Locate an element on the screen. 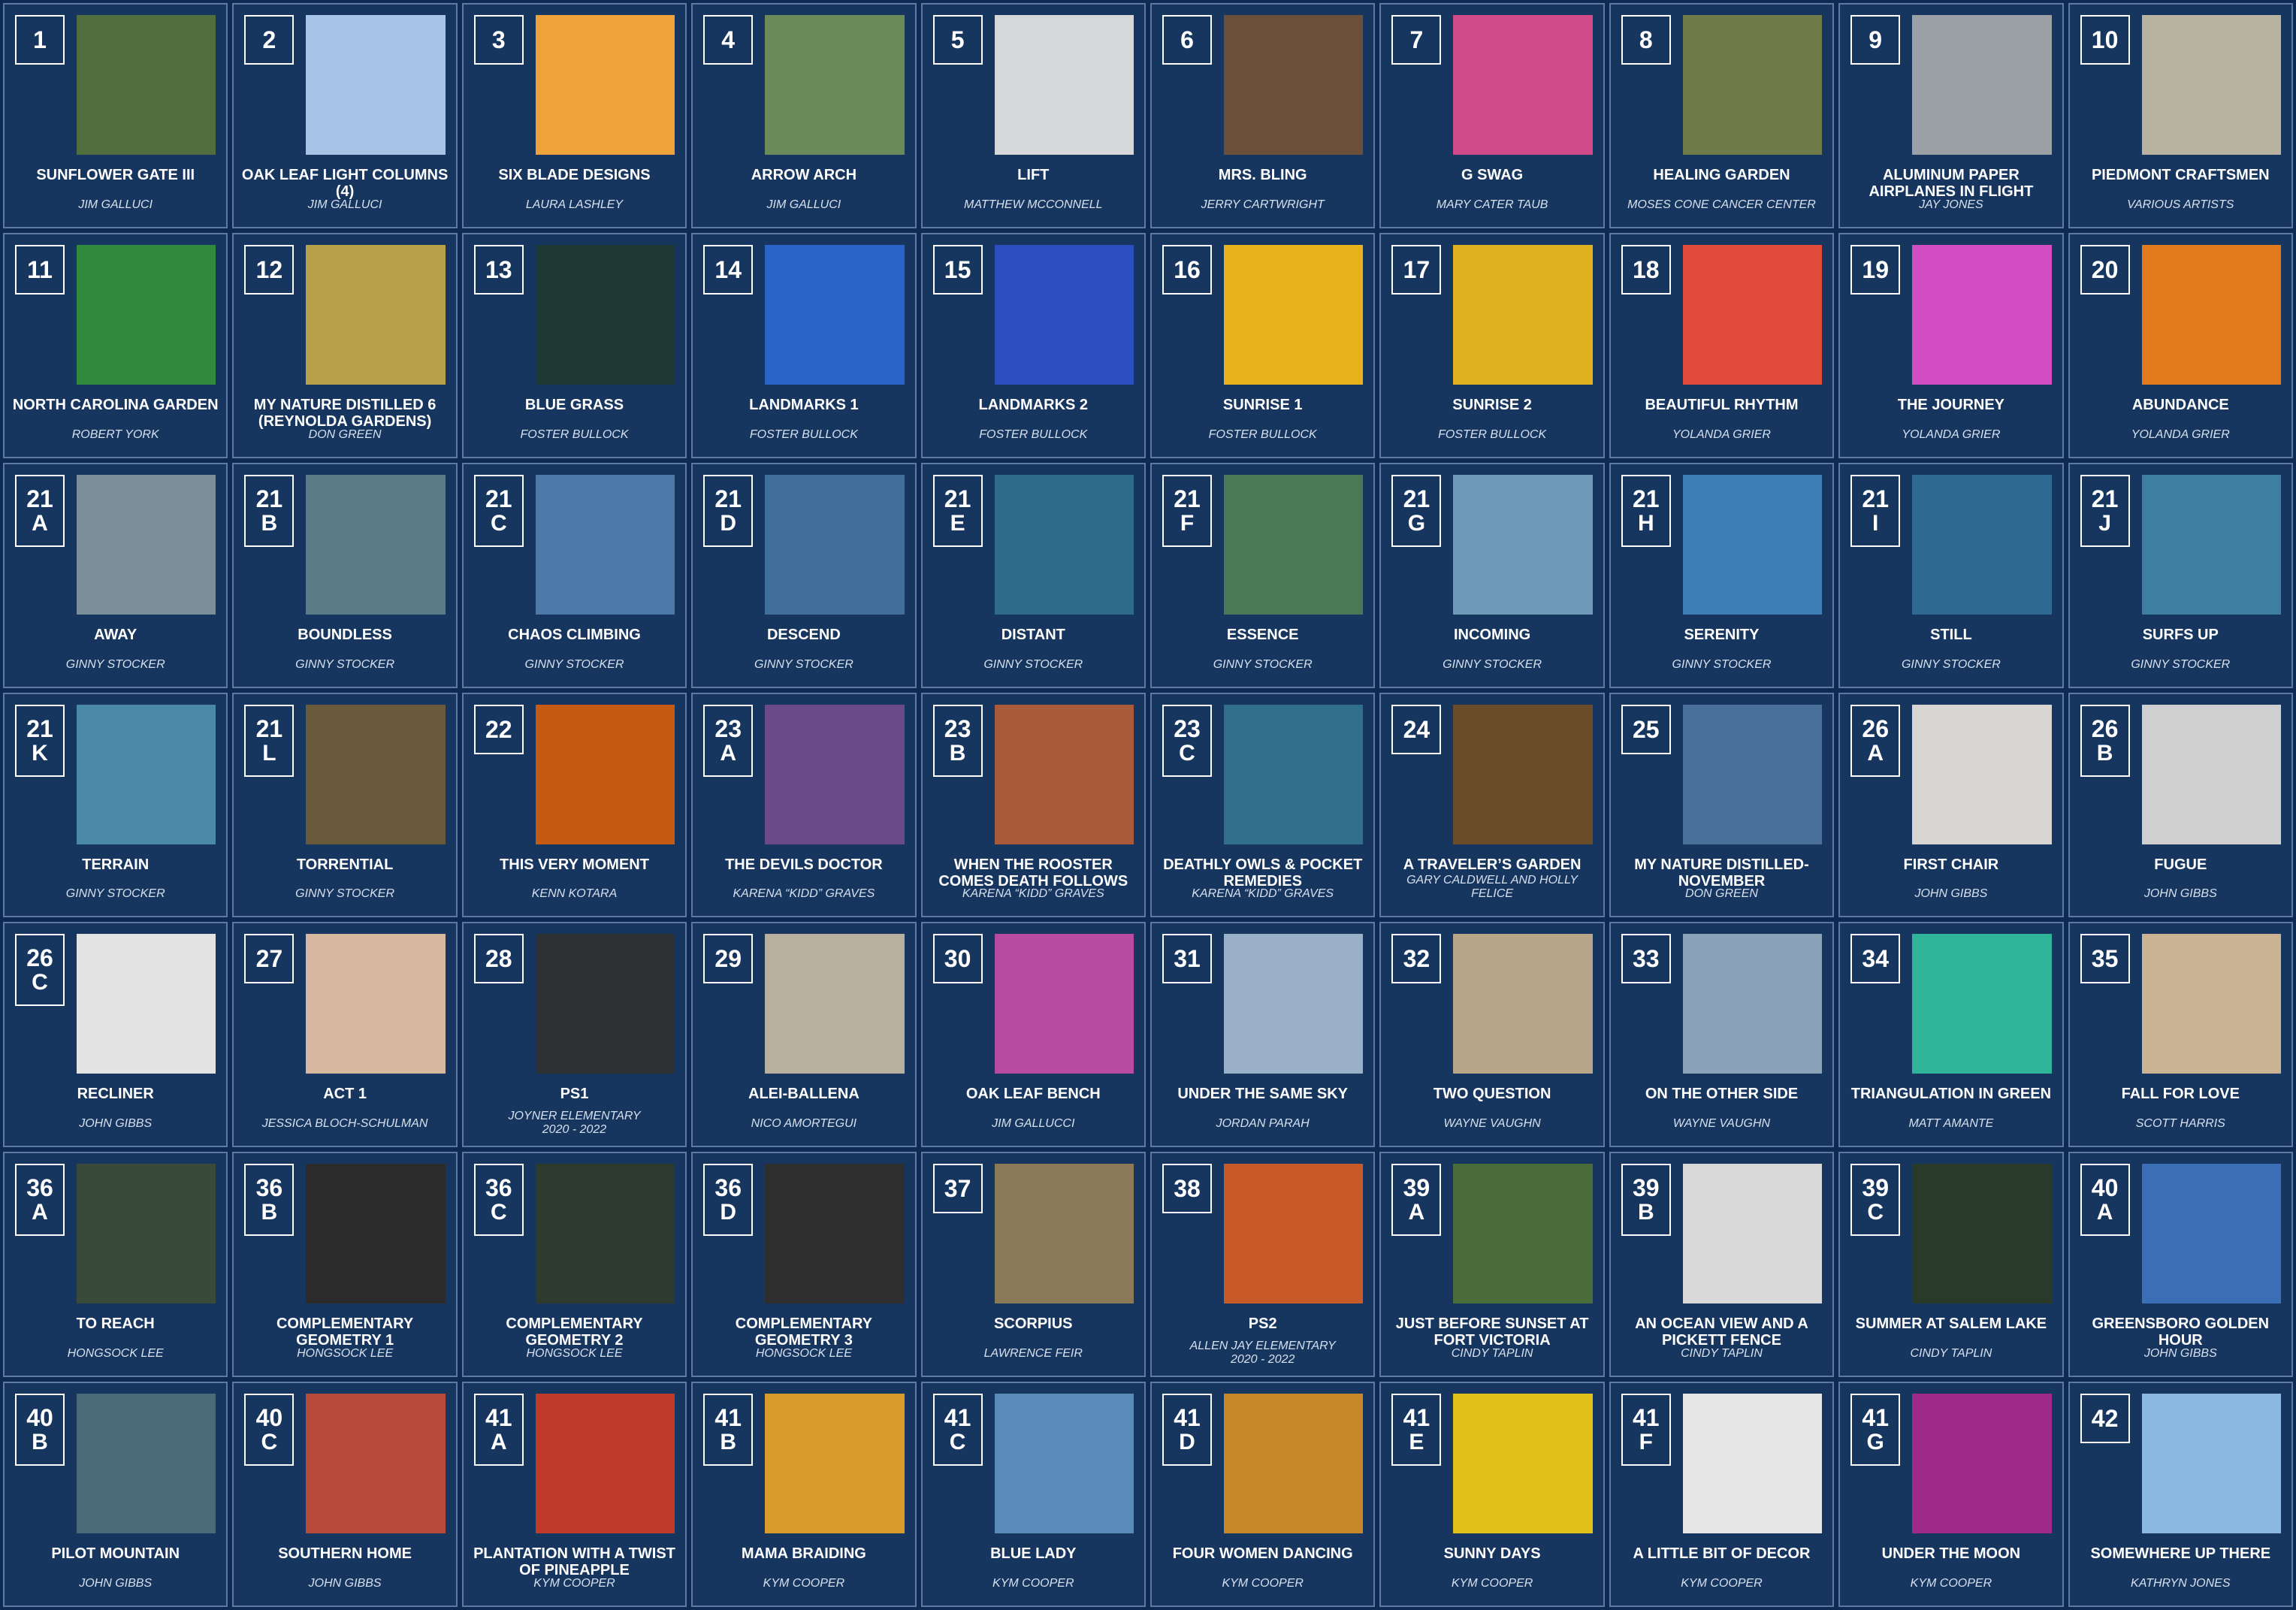 Image resolution: width=2296 pixels, height=1610 pixels. artwork-tile: 34 TRIANGULATION IN GREEN MATT AMANTE is located at coordinates (1951, 1035).